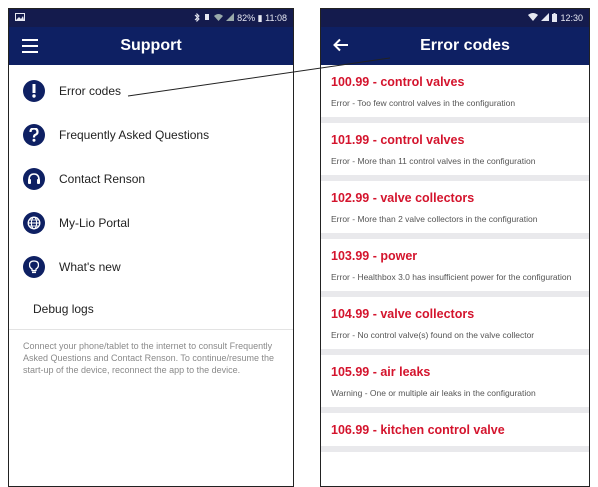  What do you see at coordinates (381, 372) in the screenshot?
I see `error-code-title: 105.99 - air leaks` at bounding box center [381, 372].